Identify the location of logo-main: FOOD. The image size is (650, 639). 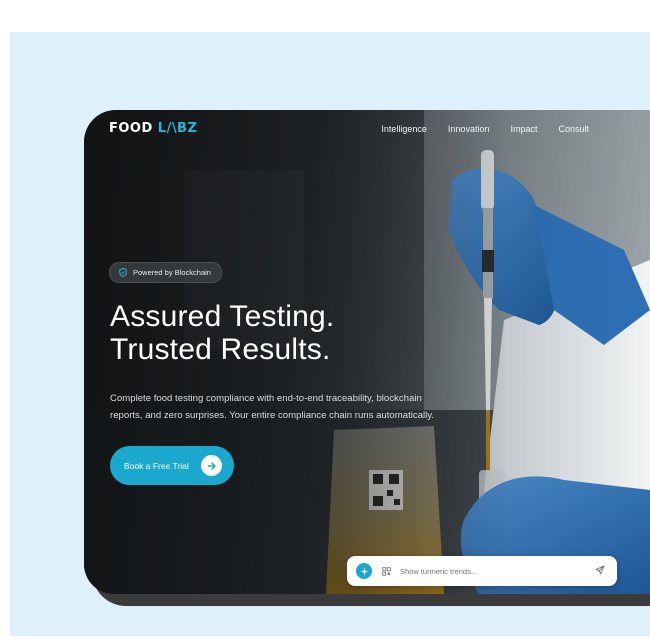
(131, 128).